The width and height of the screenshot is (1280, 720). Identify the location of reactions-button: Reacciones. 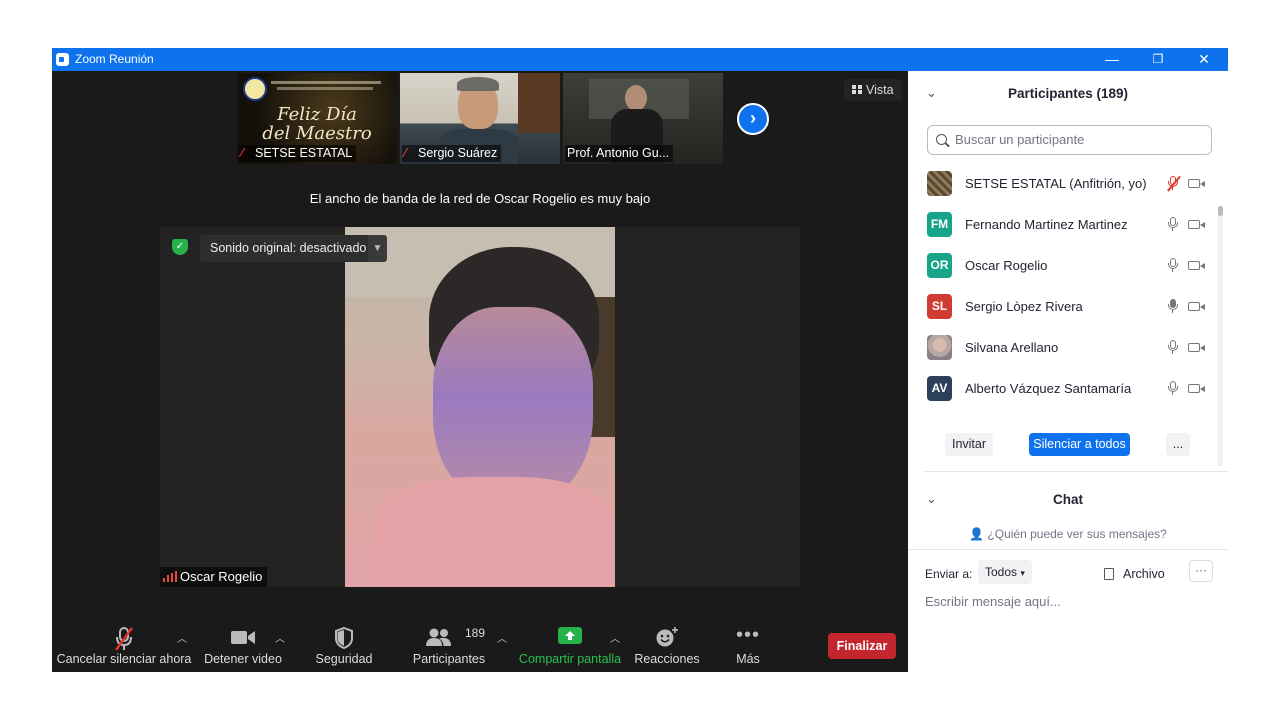
(667, 646).